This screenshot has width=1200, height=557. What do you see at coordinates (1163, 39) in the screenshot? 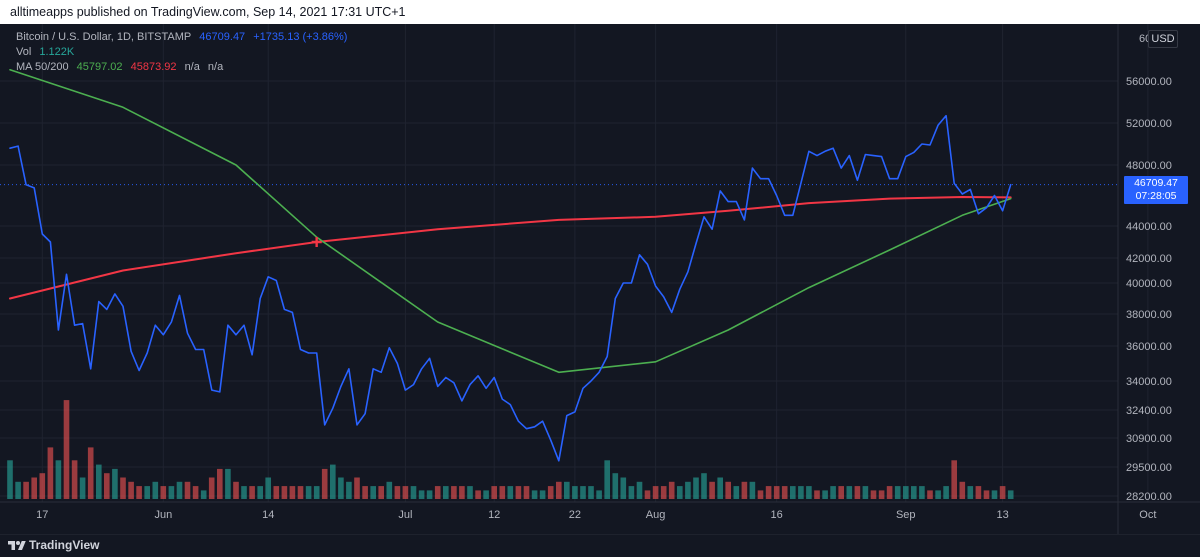
I see `currency-button: USD` at bounding box center [1163, 39].